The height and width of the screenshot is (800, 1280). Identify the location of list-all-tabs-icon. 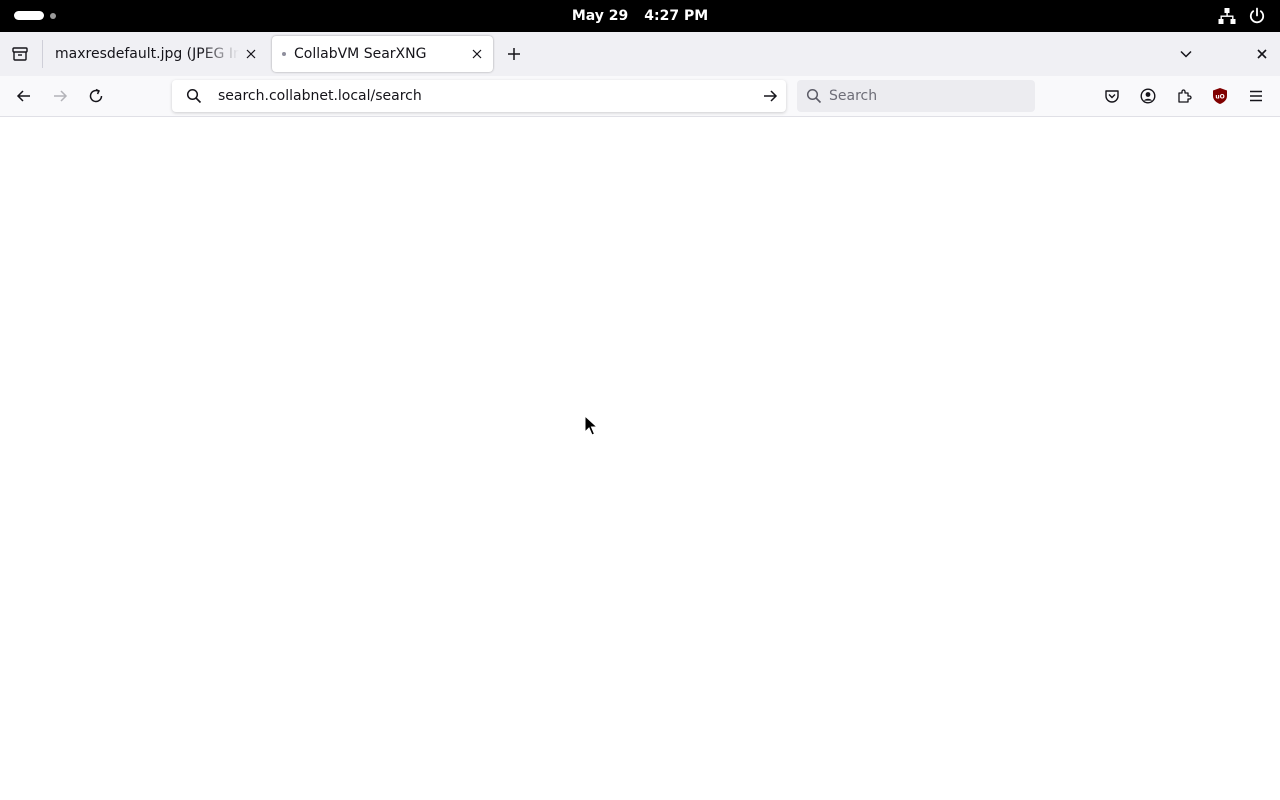
(1186, 54).